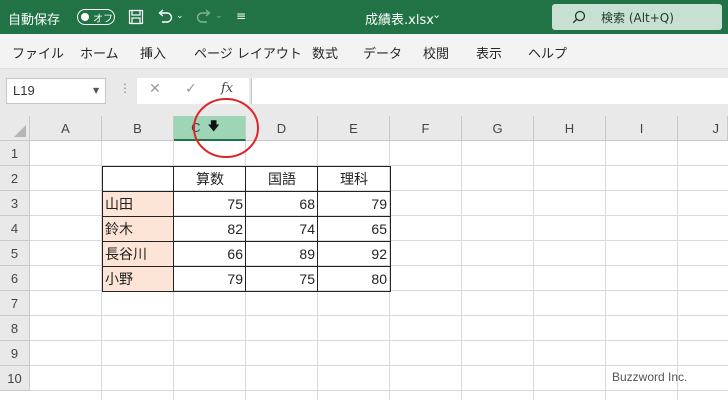 This screenshot has height=400, width=728. I want to click on column-header-h: H, so click(570, 128).